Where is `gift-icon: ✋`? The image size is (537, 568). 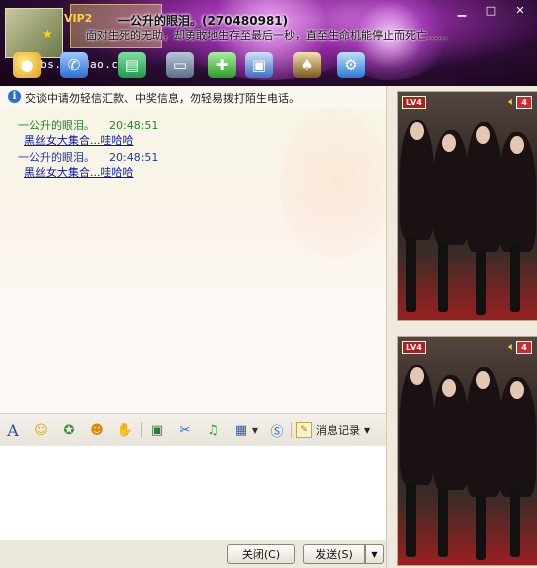
gift-icon: ✋ is located at coordinates (125, 430).